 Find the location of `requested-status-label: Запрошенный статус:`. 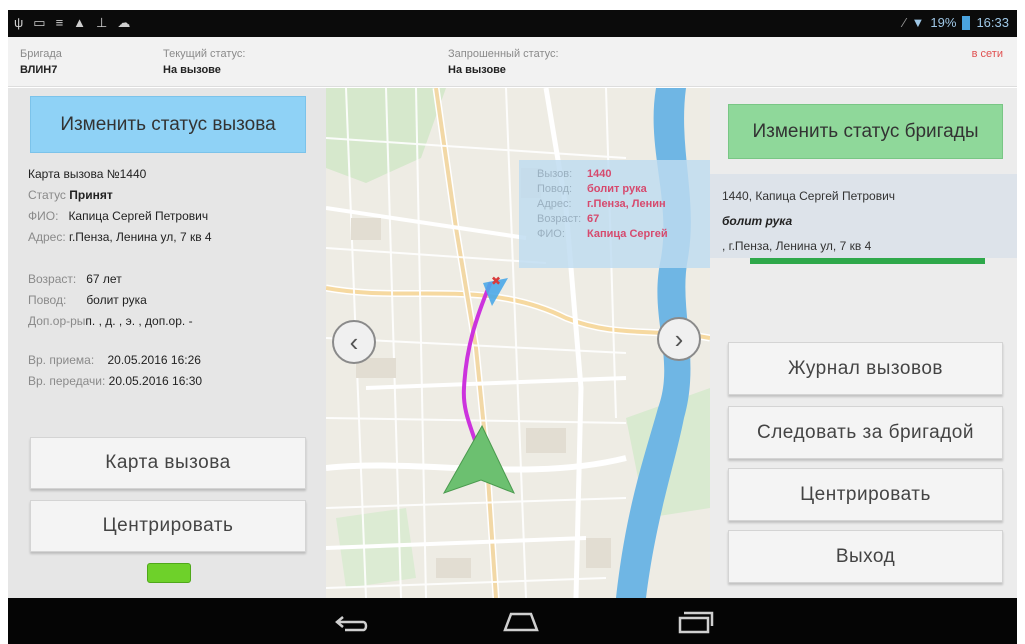

requested-status-label: Запрошенный статус: is located at coordinates (503, 54).